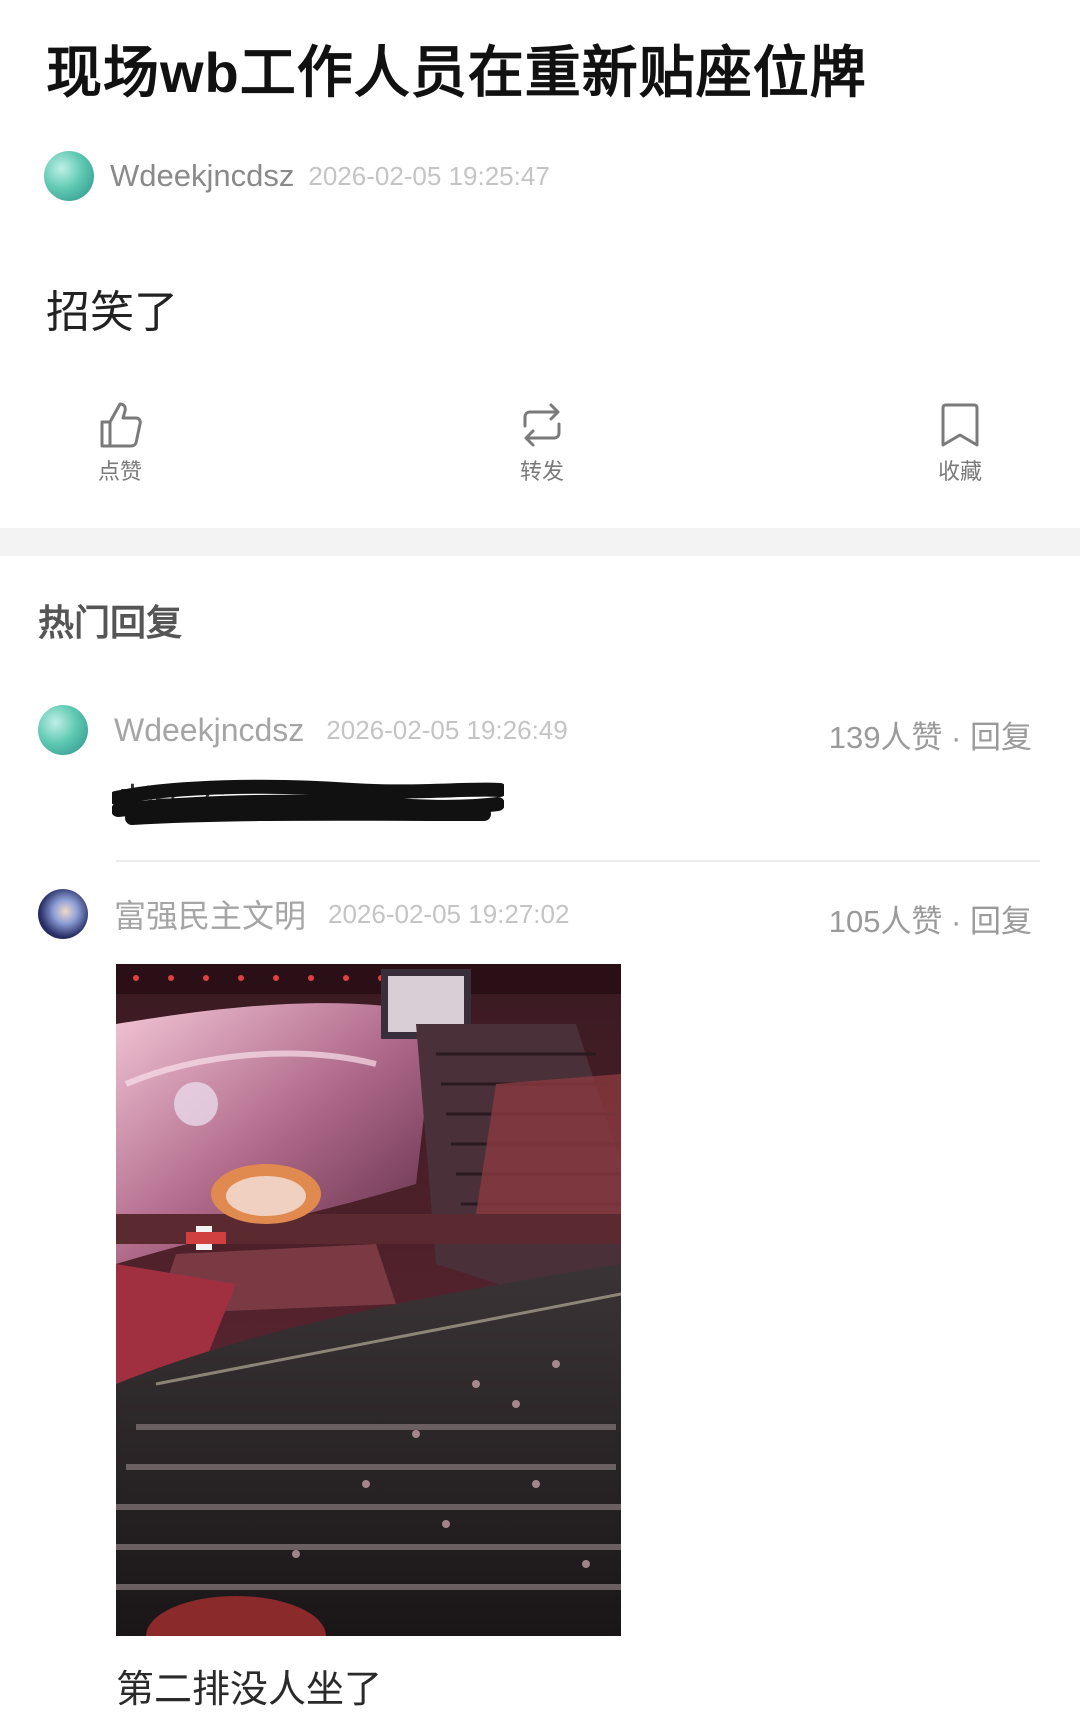  What do you see at coordinates (209, 730) in the screenshot?
I see `reply-author: Wdeekjncdsz` at bounding box center [209, 730].